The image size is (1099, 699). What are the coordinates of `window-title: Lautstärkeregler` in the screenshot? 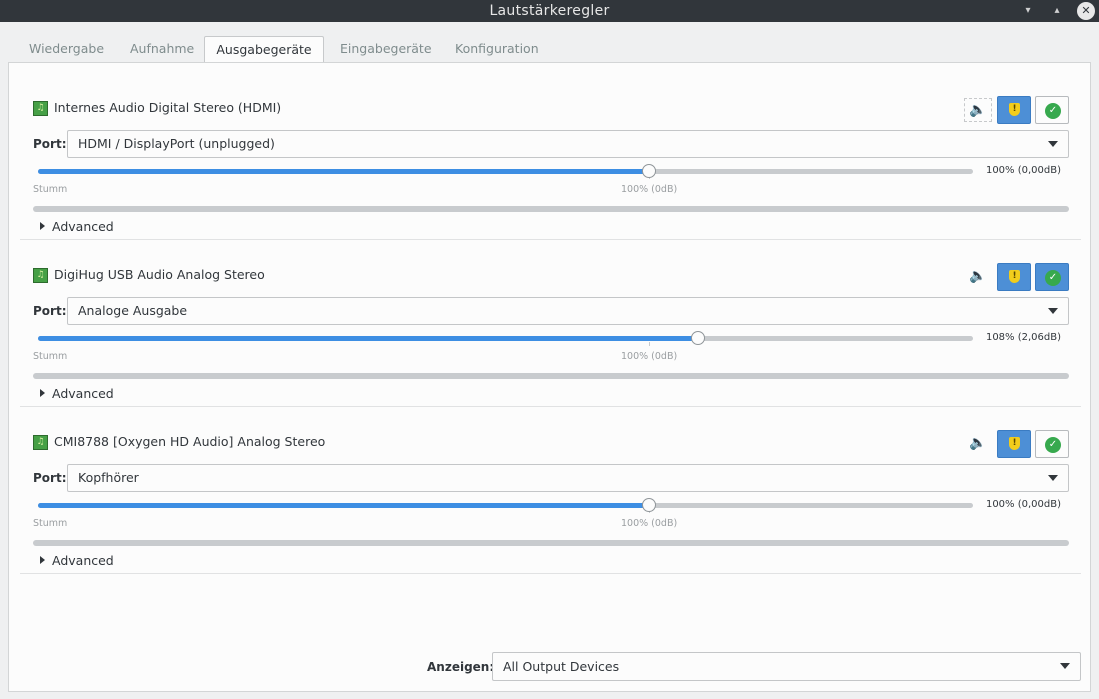 It's located at (549, 11).